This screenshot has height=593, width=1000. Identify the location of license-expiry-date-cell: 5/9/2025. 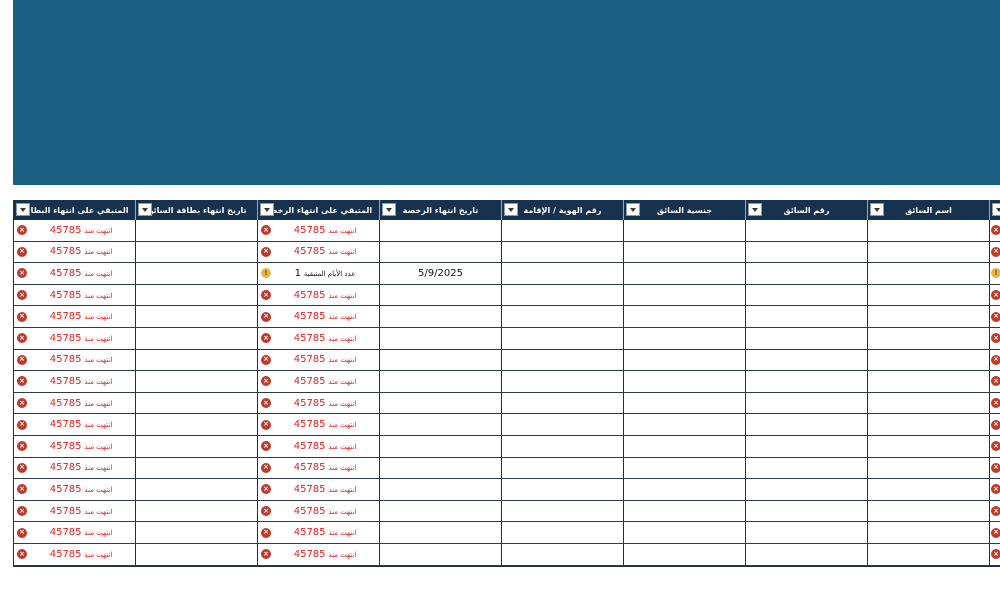
(441, 274).